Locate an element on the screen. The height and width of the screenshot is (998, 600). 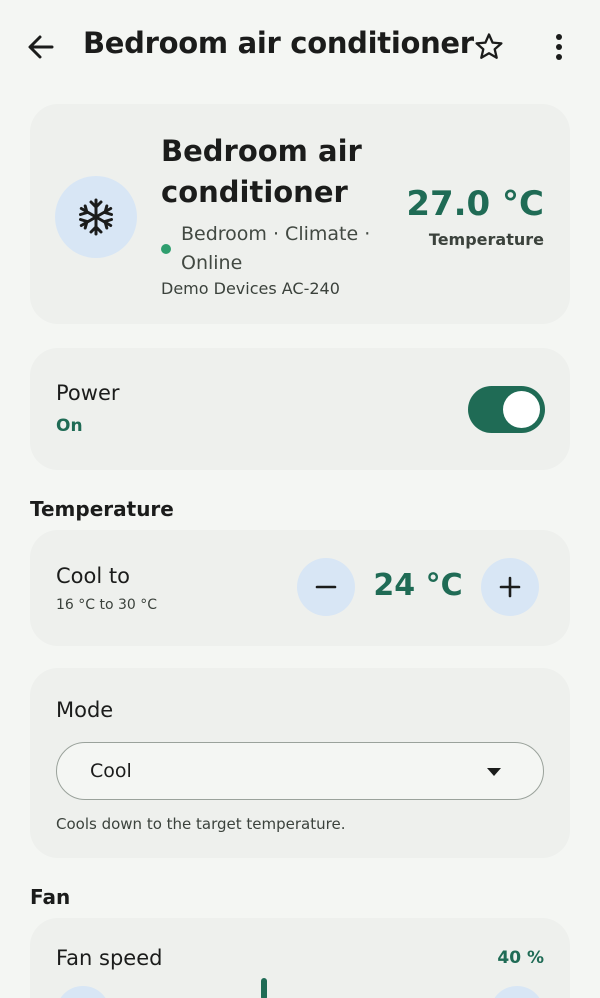
increase-temperature-button is located at coordinates (510, 587).